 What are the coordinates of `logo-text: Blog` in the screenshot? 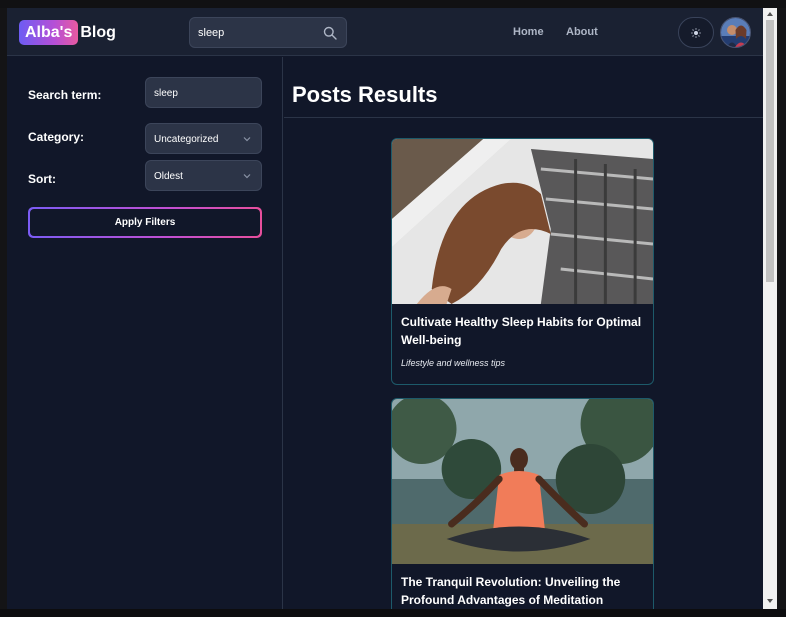 It's located at (98, 32).